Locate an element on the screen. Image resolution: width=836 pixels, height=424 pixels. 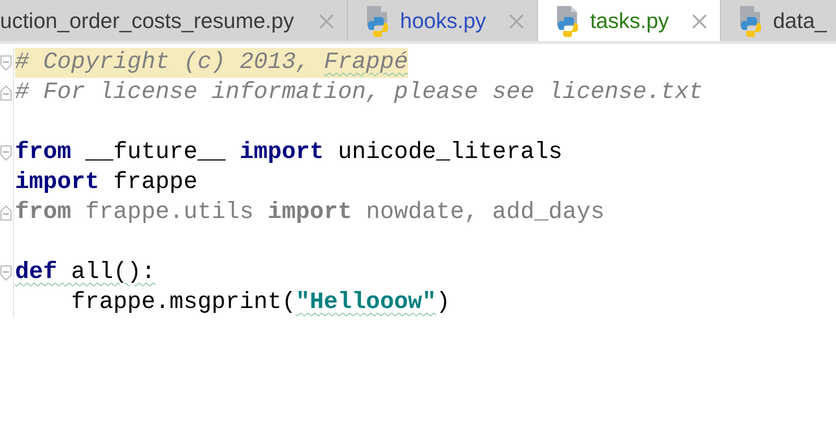
editor-tab: uction_order_costs_resume.py is located at coordinates (174, 20).